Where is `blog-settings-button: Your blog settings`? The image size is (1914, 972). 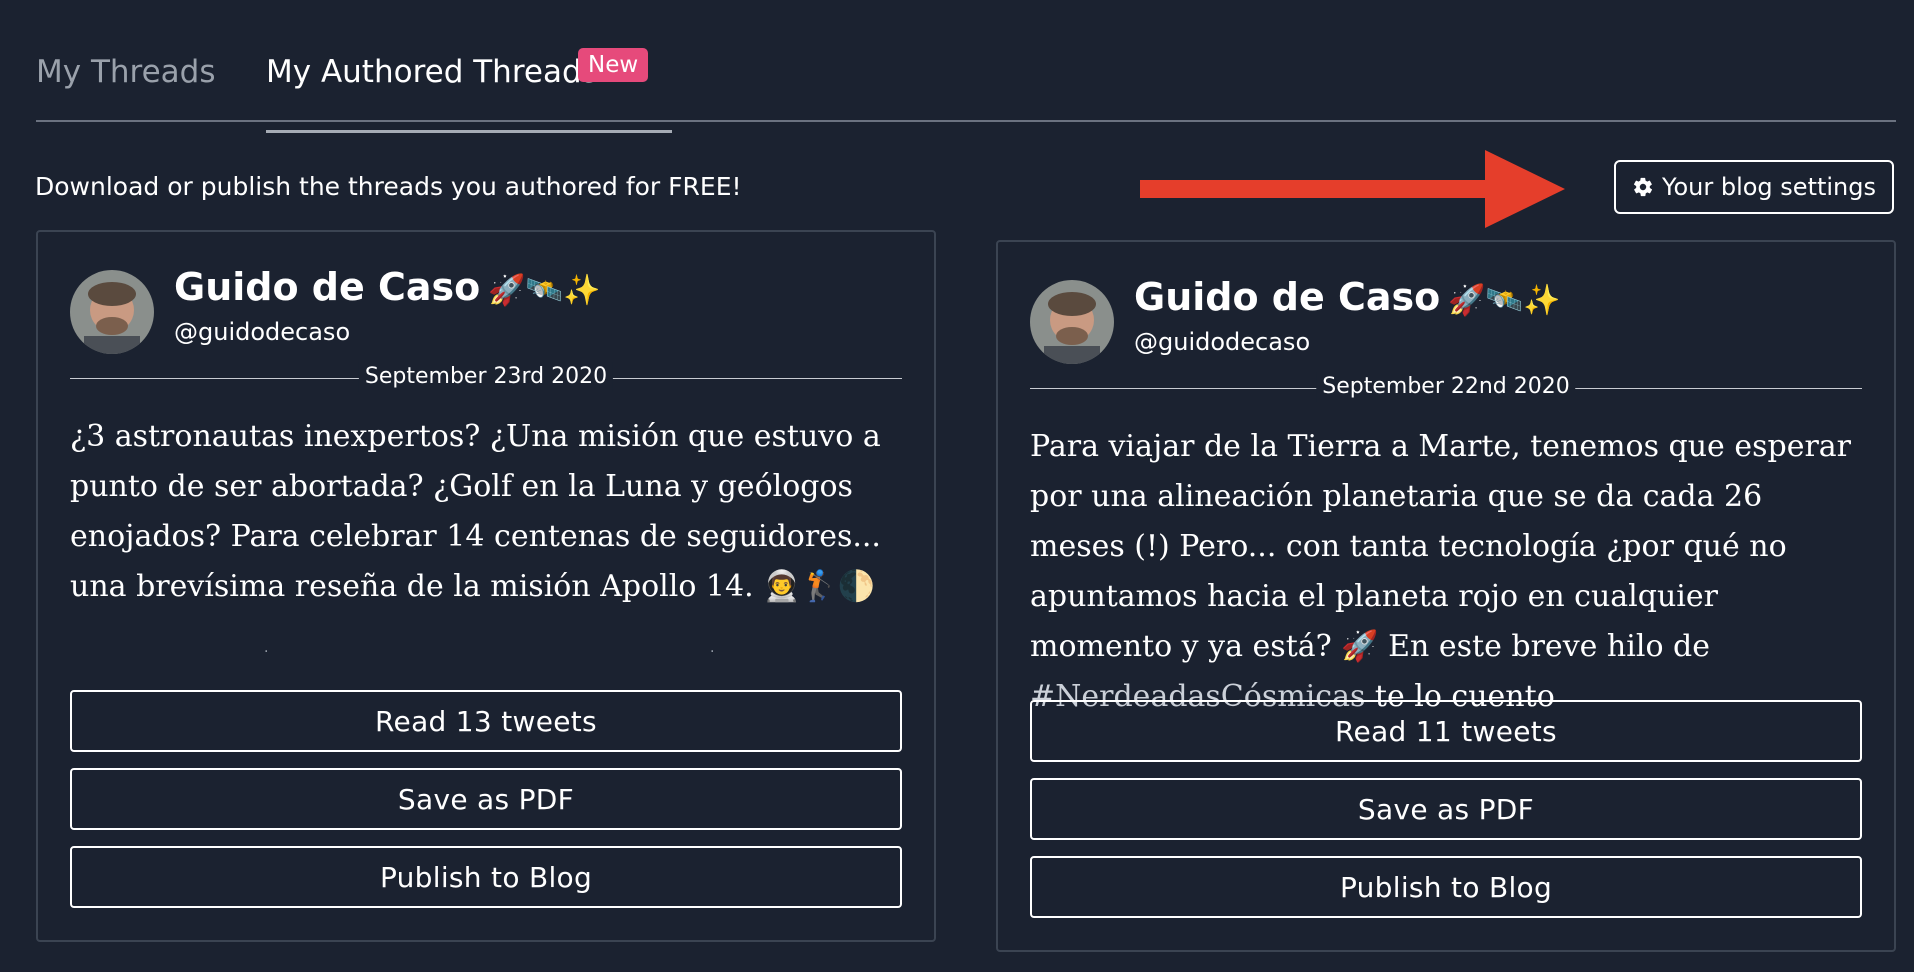
blog-settings-button: Your blog settings is located at coordinates (1754, 187).